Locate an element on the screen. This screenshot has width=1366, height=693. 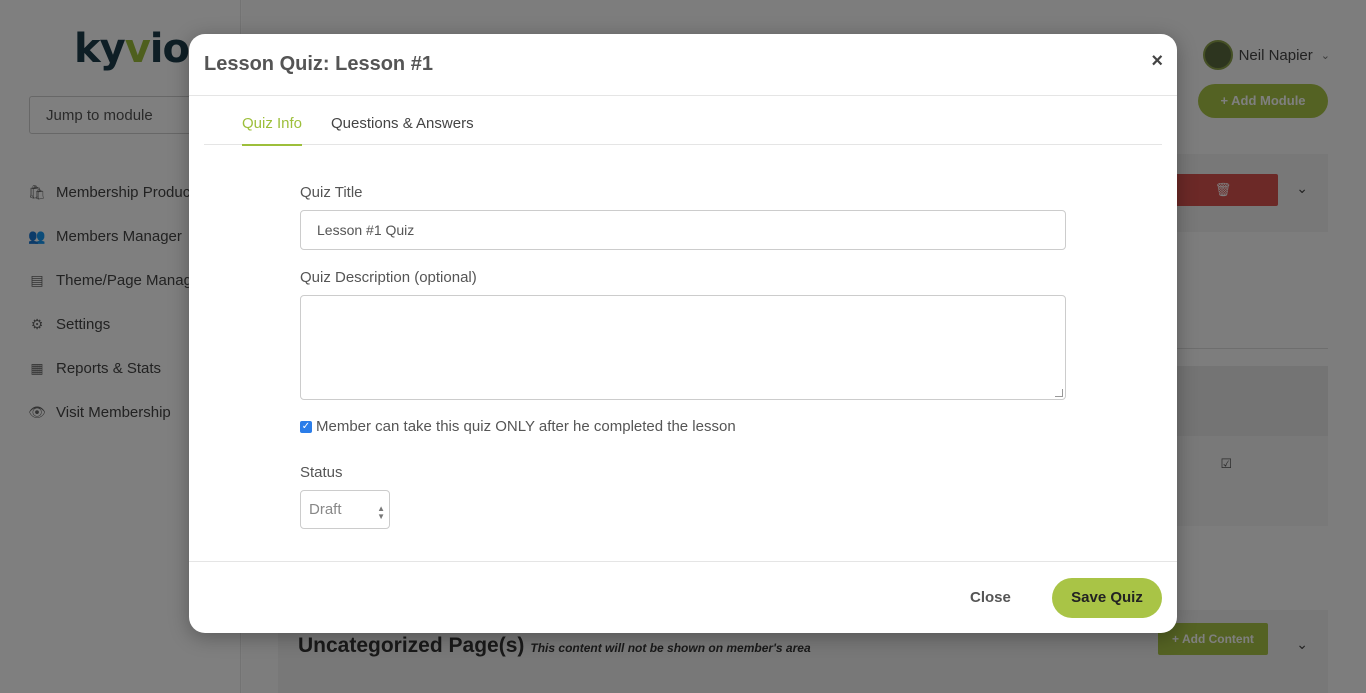
completion-requirement-checkbox: ✓ is located at coordinates (306, 426).